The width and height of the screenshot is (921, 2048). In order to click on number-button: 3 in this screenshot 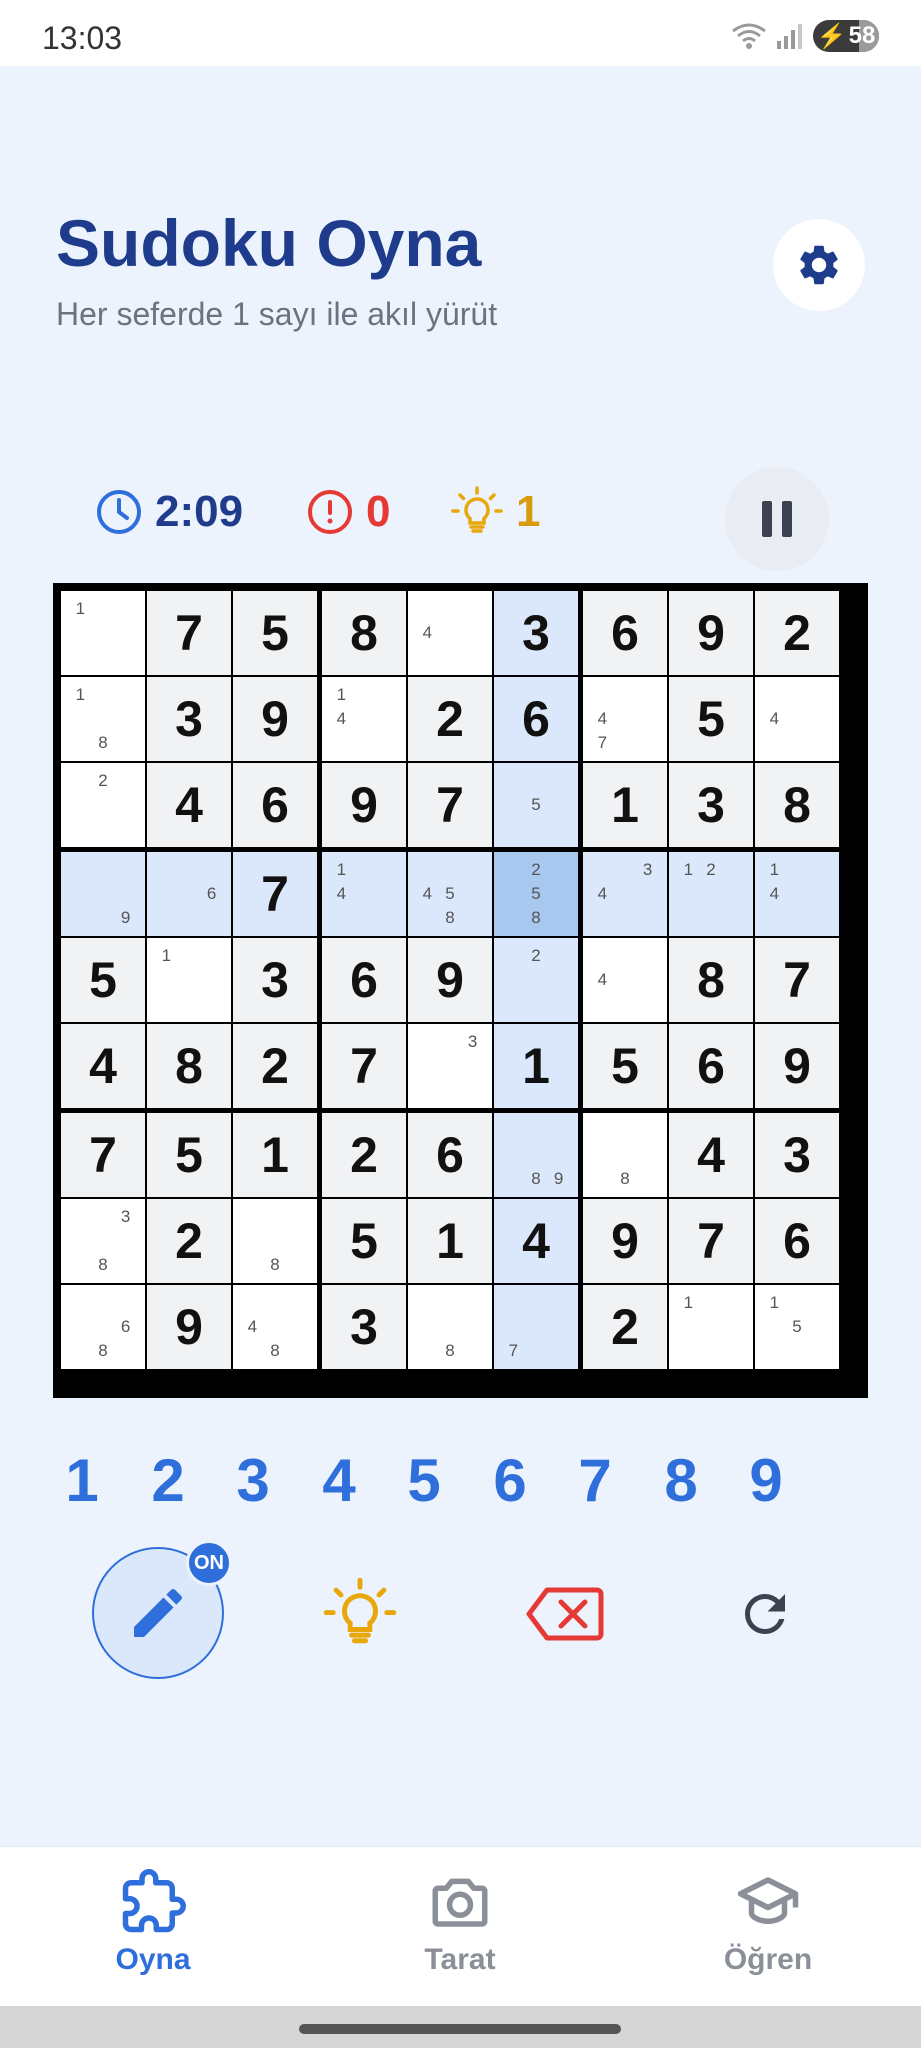, I will do `click(253, 1480)`.